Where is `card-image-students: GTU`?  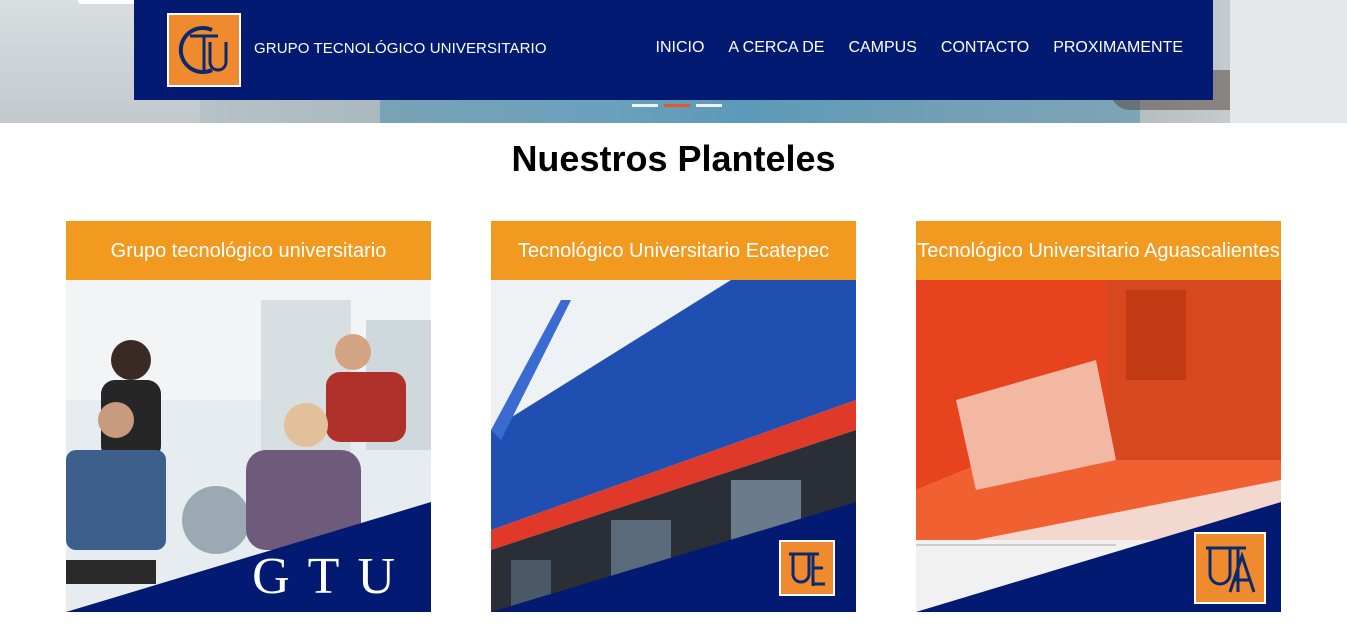
card-image-students: GTU is located at coordinates (248, 446).